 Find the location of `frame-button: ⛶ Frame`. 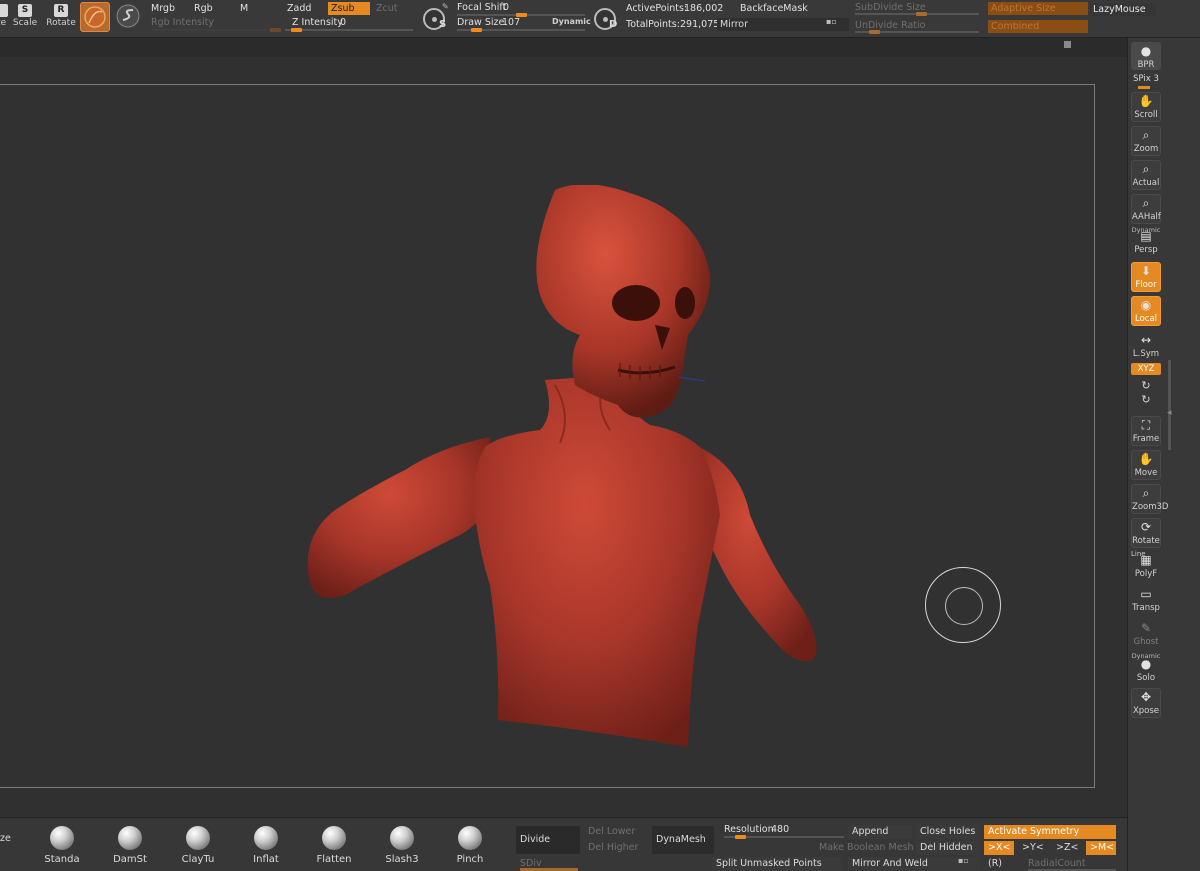

frame-button: ⛶ Frame is located at coordinates (1146, 431).